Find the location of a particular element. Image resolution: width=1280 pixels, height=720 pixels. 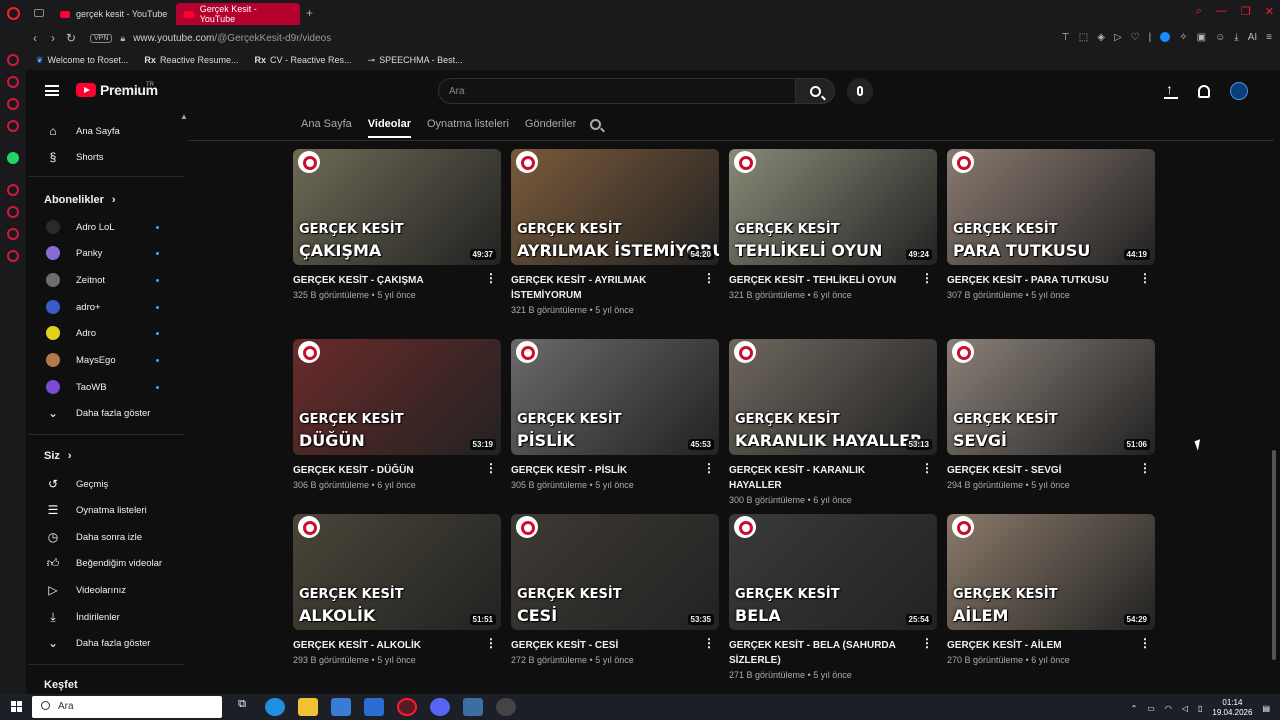

aria-icon is located at coordinates (13, 60).